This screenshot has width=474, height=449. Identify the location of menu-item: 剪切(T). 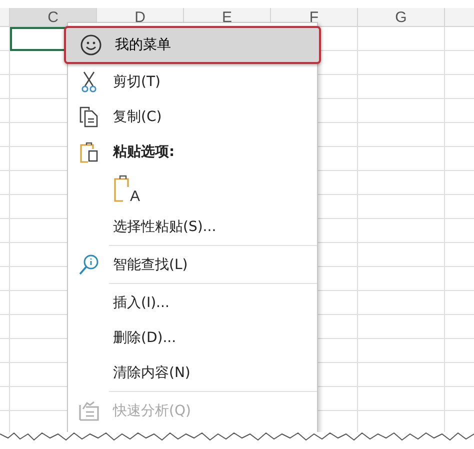
(192, 81).